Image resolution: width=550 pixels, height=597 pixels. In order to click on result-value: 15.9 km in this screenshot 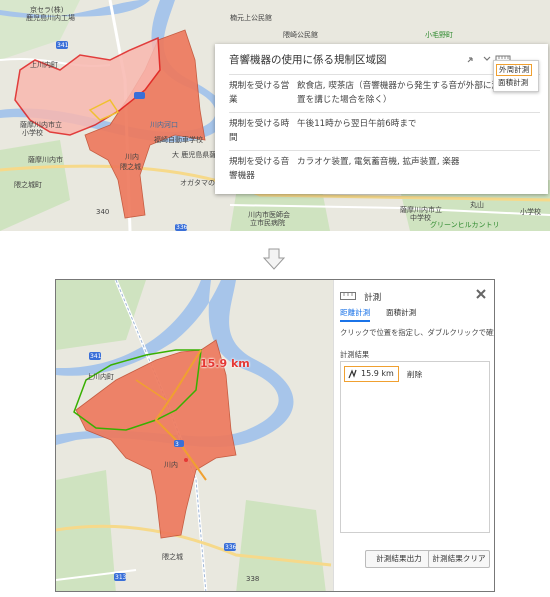, I will do `click(377, 373)`.